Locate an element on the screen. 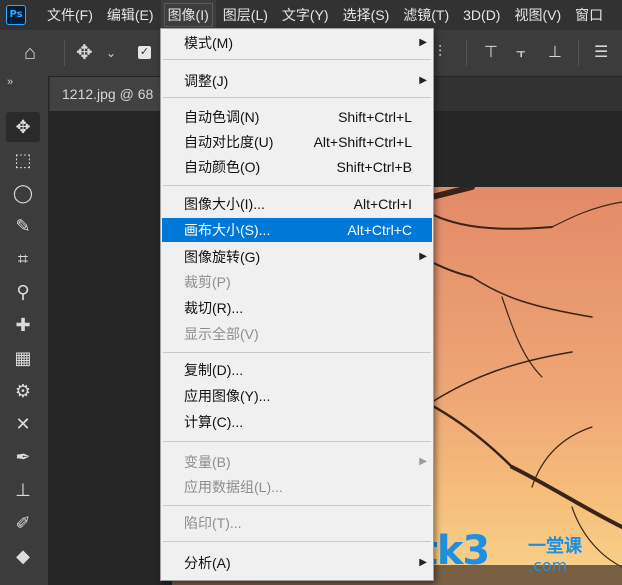 This screenshot has width=622, height=585. menu-item-auto-contrast: 自动对比度(U) Alt+Shift+Ctrl+L is located at coordinates (297, 142).